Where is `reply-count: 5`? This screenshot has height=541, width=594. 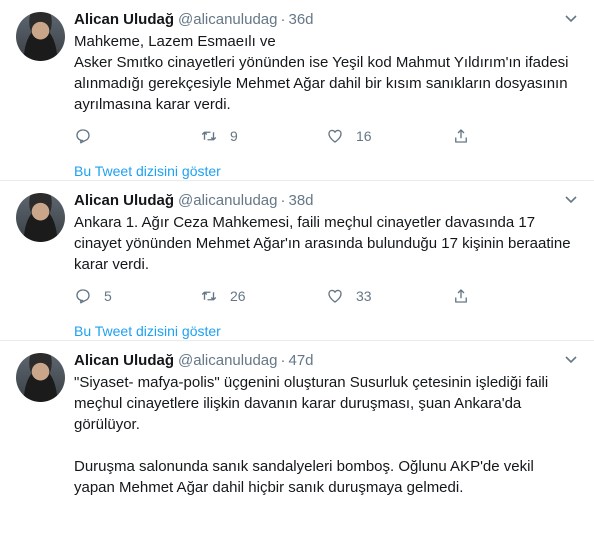
reply-count: 5 is located at coordinates (108, 296).